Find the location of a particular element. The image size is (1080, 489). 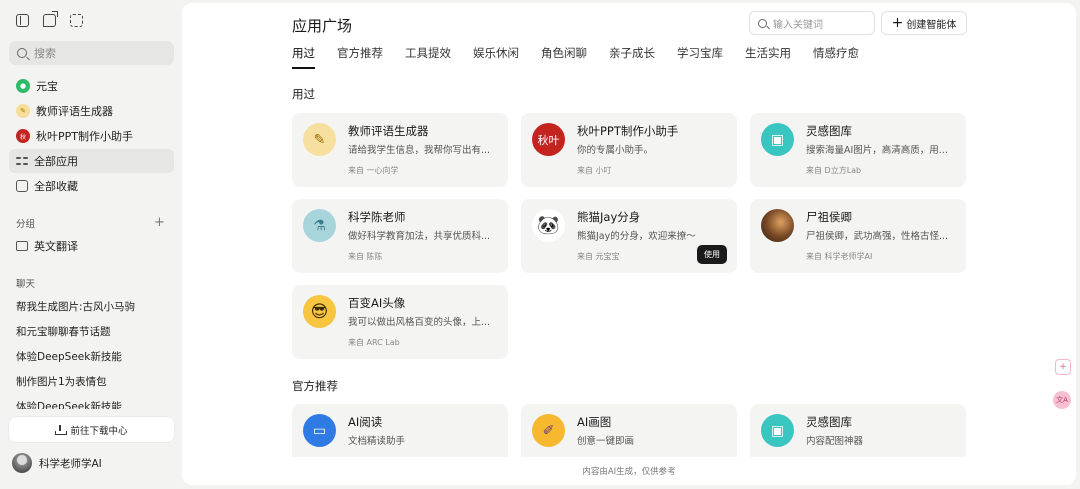

warrior-portrait-icon is located at coordinates (777, 225).